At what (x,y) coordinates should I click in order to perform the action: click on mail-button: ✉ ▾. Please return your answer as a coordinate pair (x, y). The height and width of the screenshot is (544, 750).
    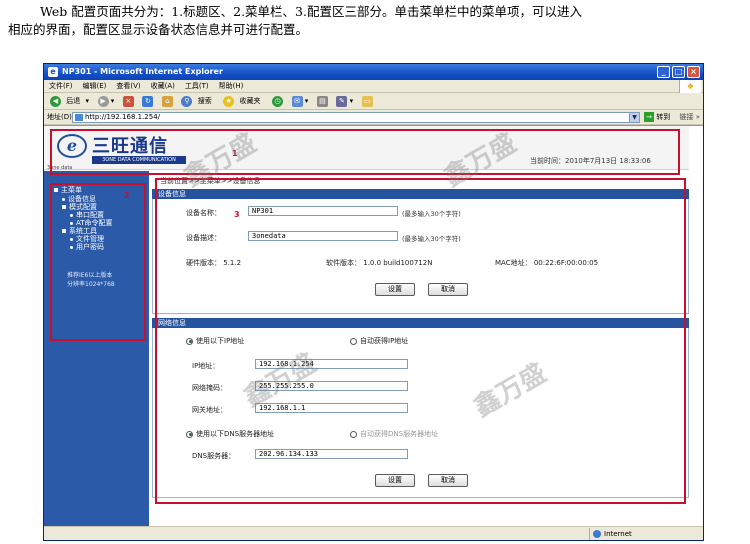
    Looking at the image, I should click on (300, 101).